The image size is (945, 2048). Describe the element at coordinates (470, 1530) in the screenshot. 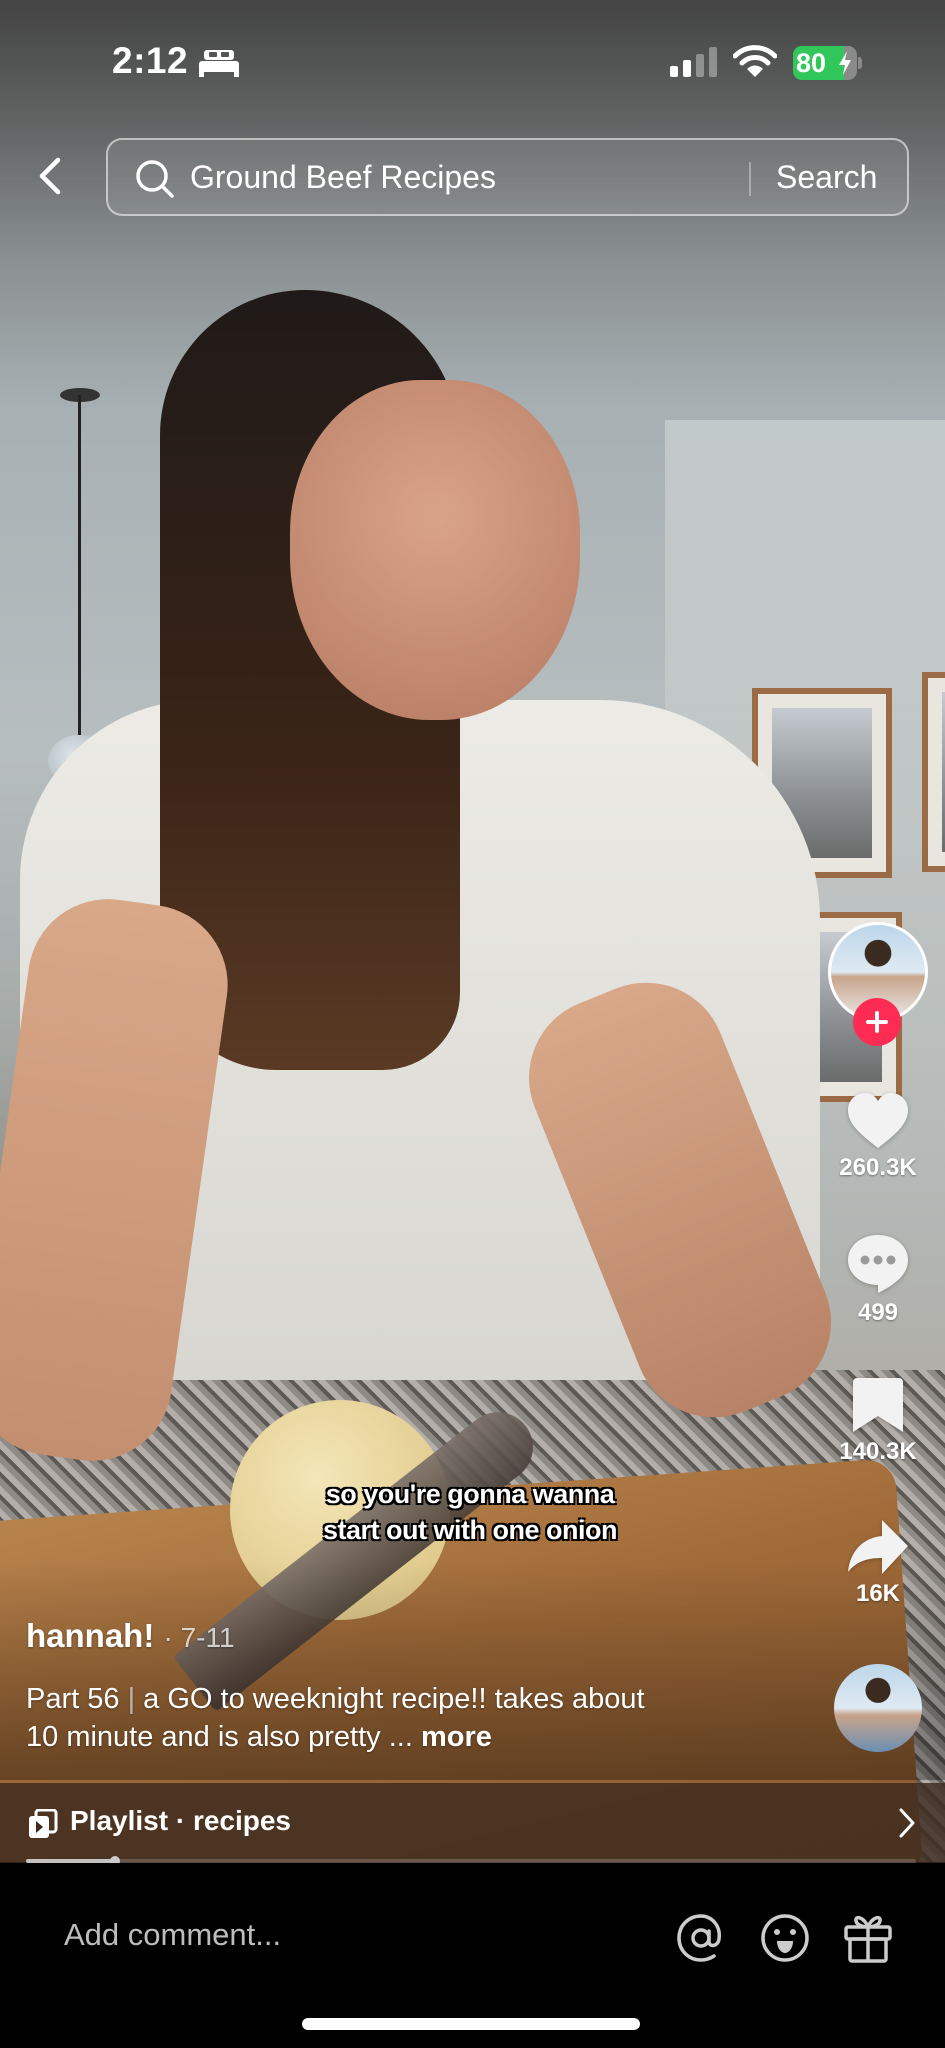

I see `subtitle-line: start out with one onion` at that location.